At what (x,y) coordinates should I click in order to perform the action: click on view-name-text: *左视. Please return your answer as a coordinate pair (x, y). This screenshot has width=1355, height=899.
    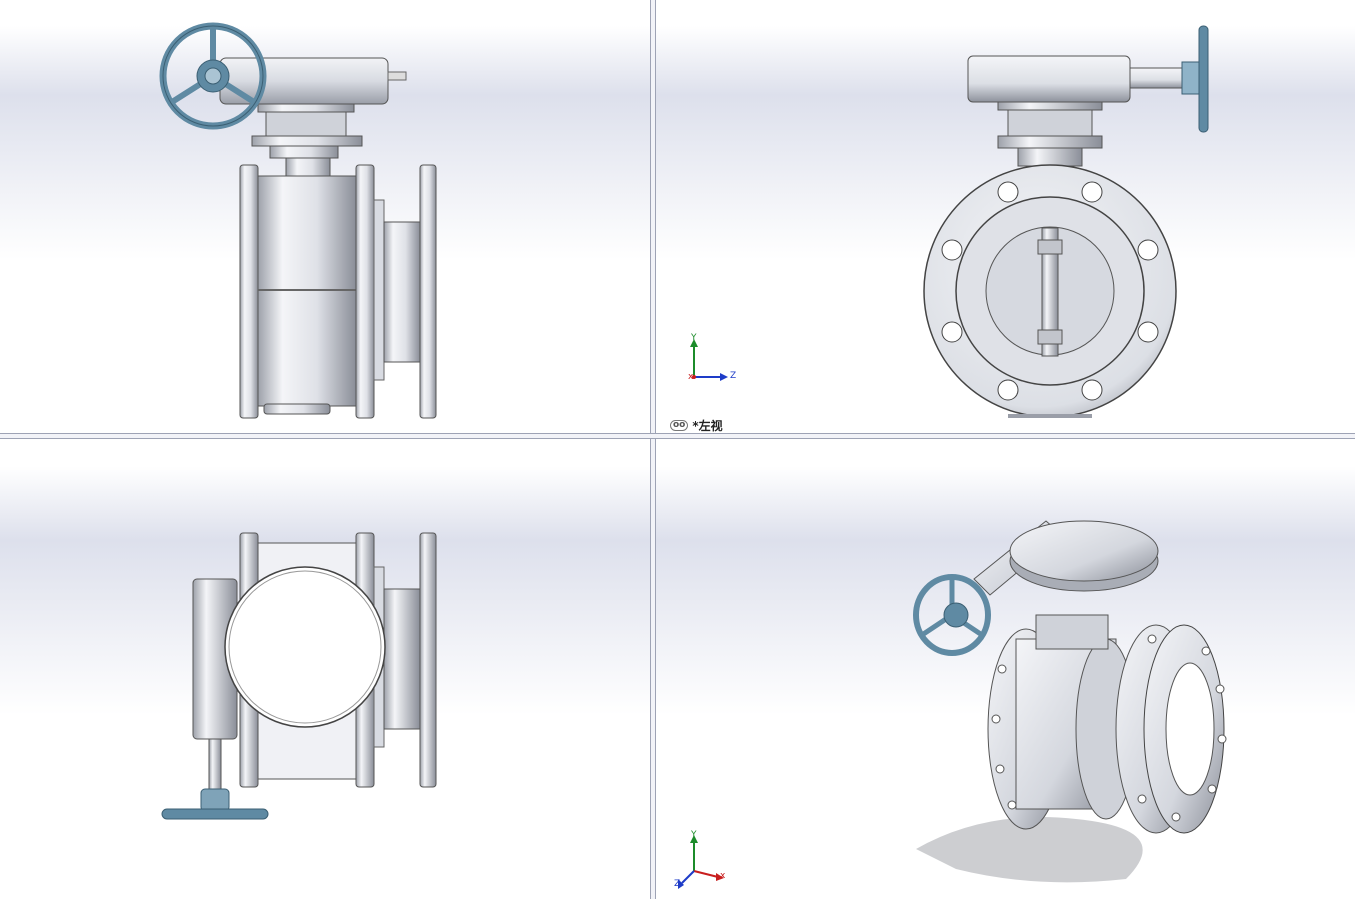
    Looking at the image, I should click on (707, 426).